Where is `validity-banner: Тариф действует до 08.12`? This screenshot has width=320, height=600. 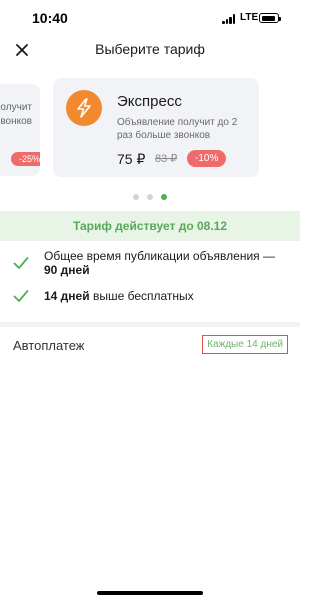 validity-banner: Тариф действует до 08.12 is located at coordinates (150, 226).